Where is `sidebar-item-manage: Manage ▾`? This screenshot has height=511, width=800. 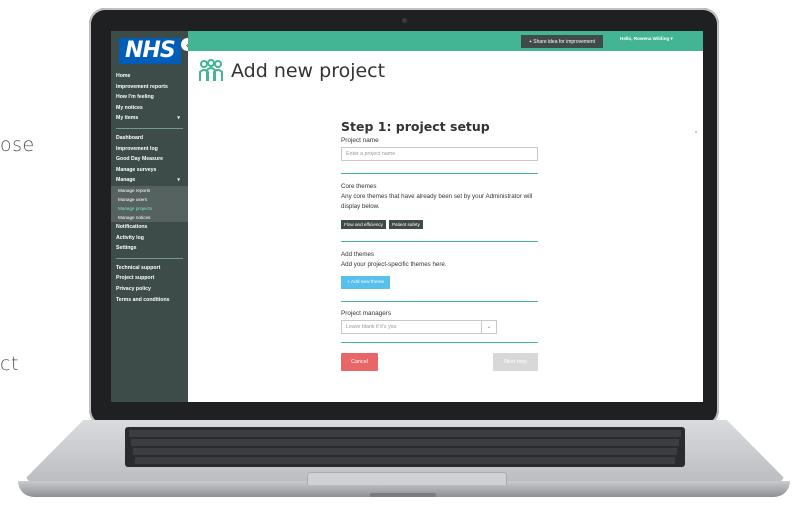 sidebar-item-manage: Manage ▾ is located at coordinates (149, 180).